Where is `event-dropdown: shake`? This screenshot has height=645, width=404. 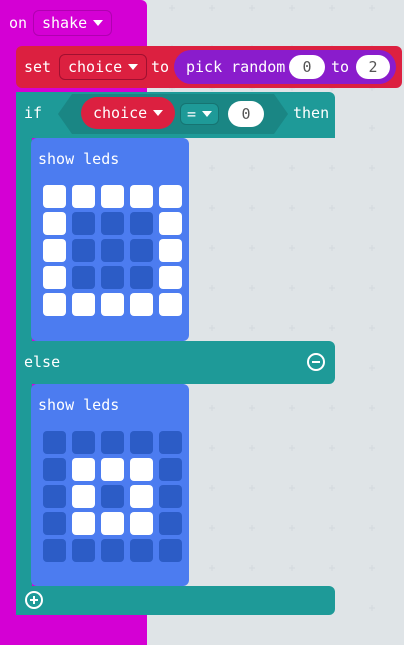 event-dropdown: shake is located at coordinates (73, 23).